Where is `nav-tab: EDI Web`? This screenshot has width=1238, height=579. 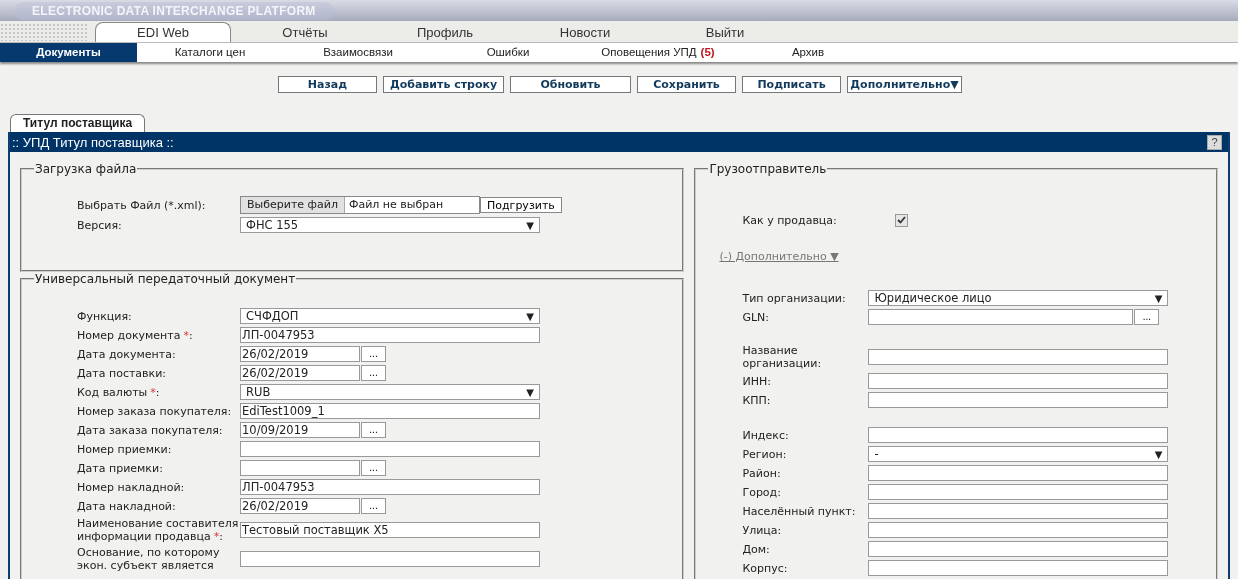
nav-tab: EDI Web is located at coordinates (163, 32).